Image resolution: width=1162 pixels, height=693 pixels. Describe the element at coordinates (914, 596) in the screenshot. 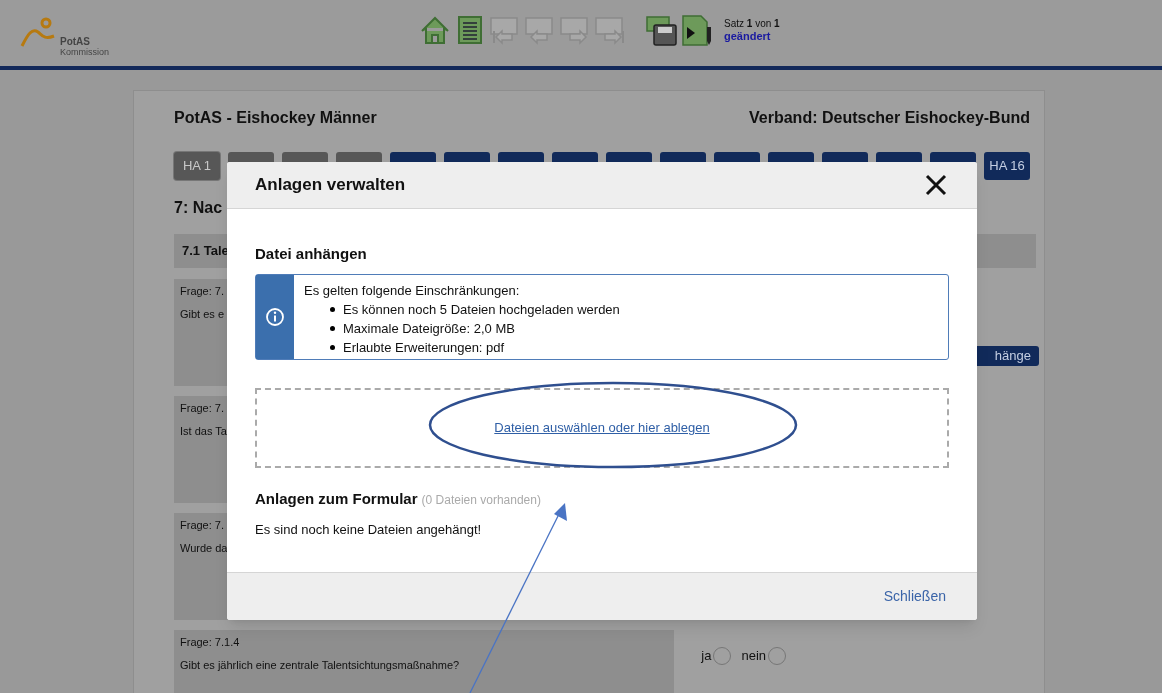

I see `close-link: Schließen` at that location.